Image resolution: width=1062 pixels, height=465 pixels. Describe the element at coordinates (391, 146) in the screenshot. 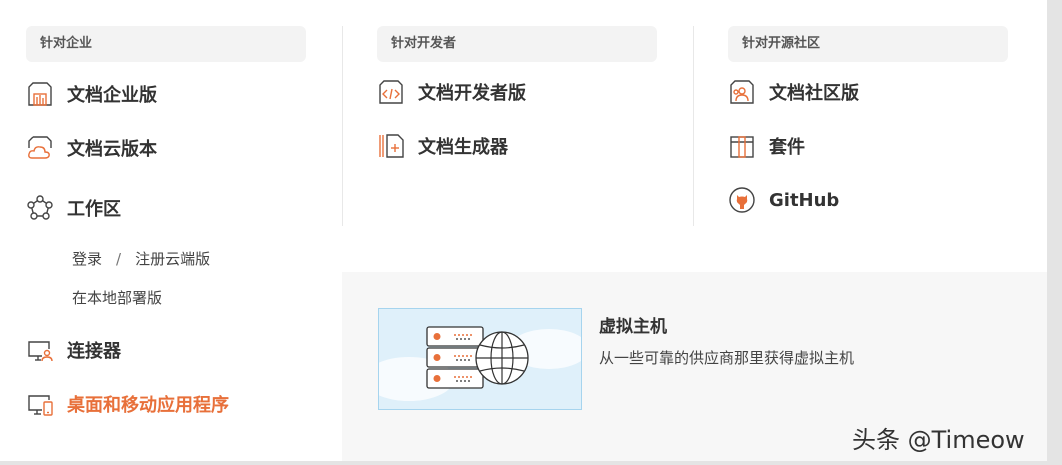

I see `doc-builder-icon` at that location.